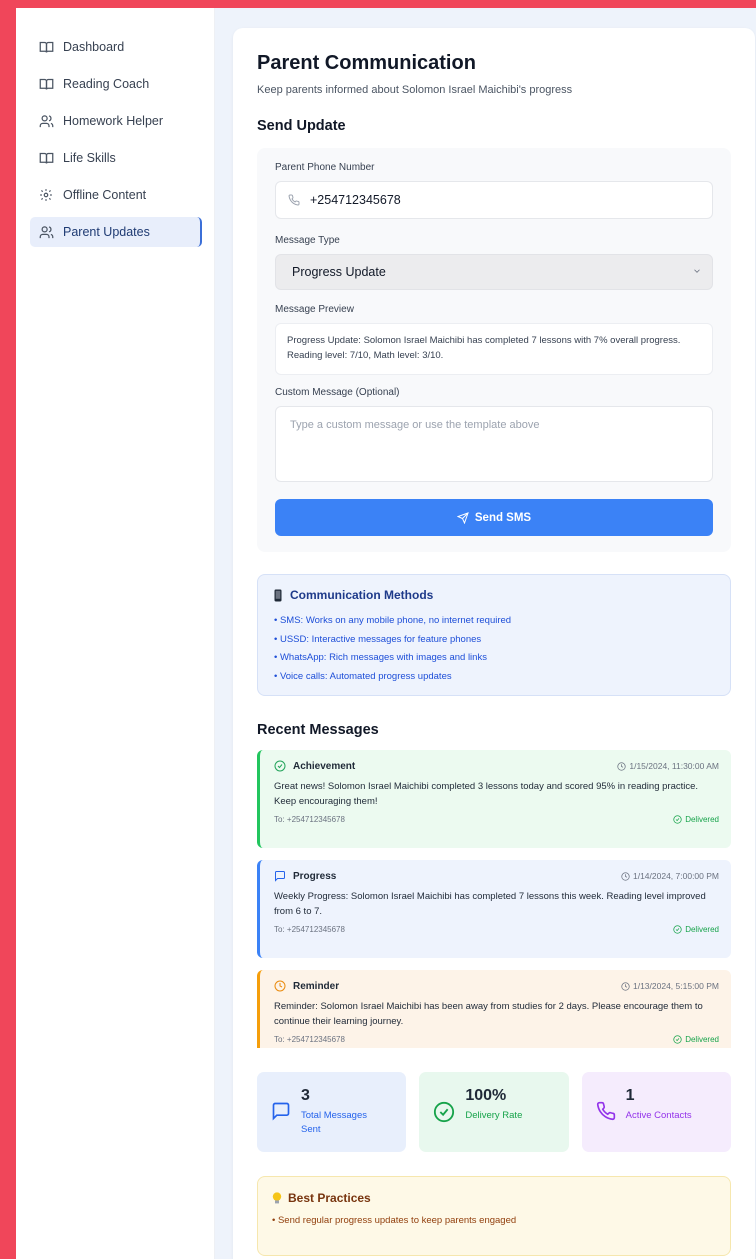  Describe the element at coordinates (301, 126) in the screenshot. I see `send-update-heading: Send Update` at that location.